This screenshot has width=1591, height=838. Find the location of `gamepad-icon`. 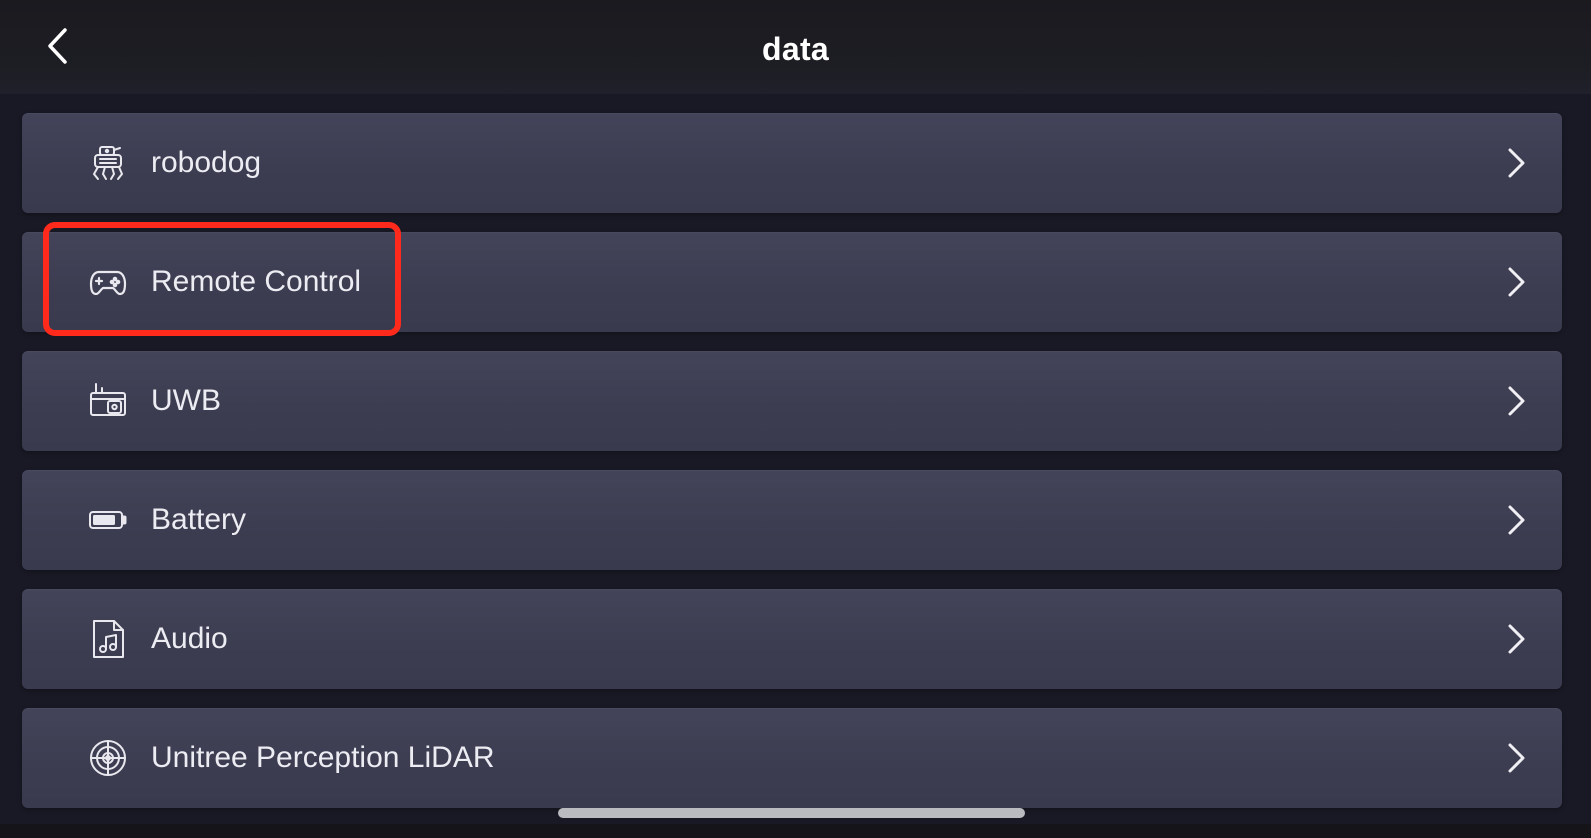

gamepad-icon is located at coordinates (108, 282).